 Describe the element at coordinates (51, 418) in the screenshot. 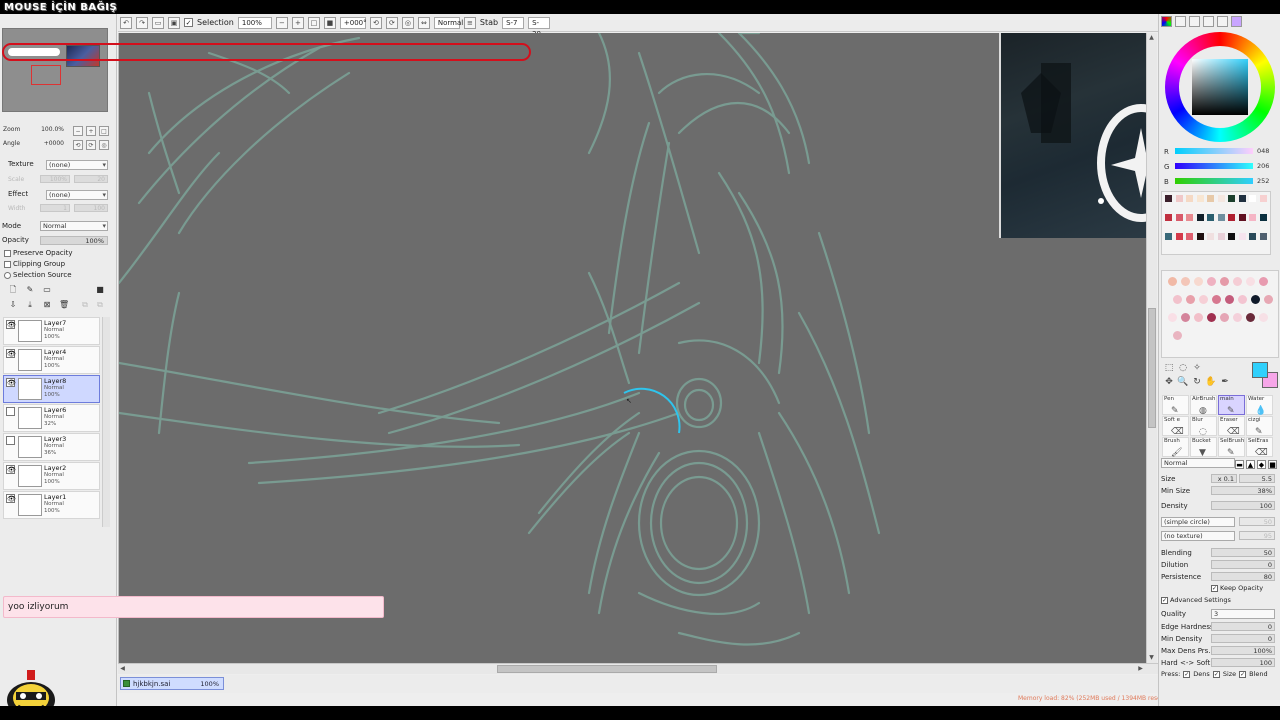

I see `layer-row: Layer6 Normal 32%` at that location.